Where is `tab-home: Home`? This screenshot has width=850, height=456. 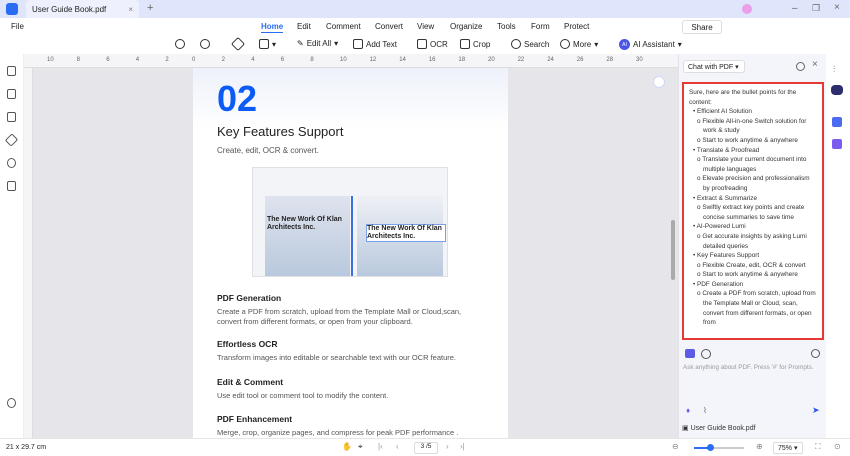
tab-home: Home is located at coordinates (272, 27).